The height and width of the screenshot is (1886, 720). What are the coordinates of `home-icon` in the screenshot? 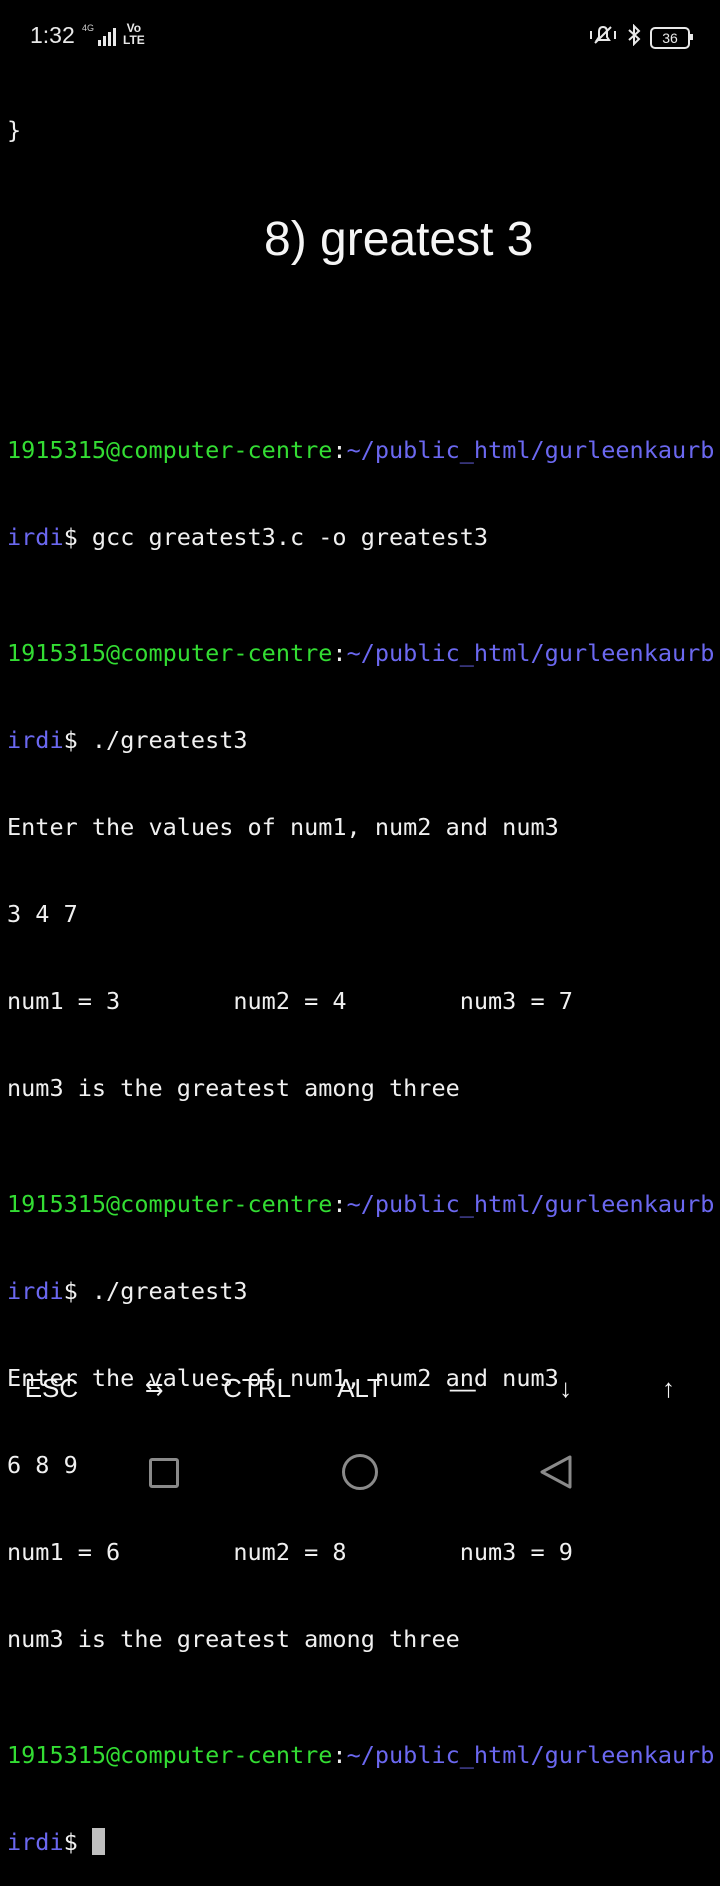 It's located at (360, 1472).